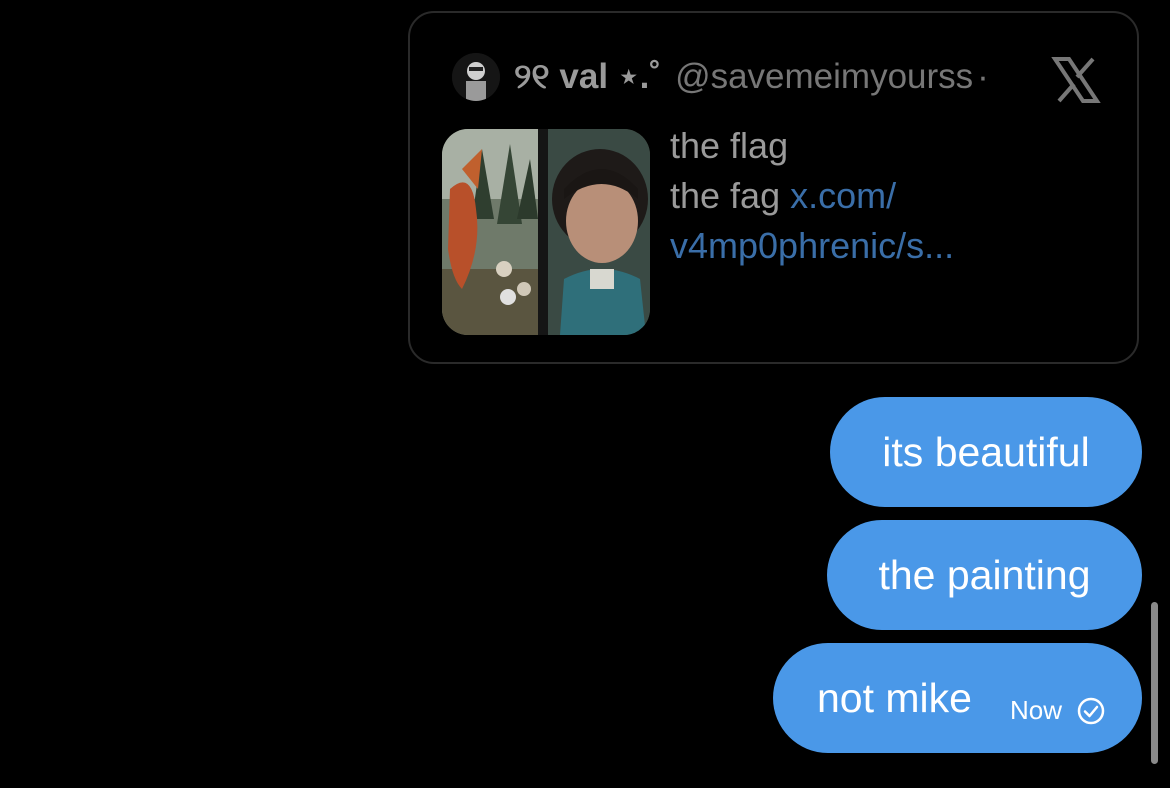 This screenshot has height=788, width=1170. Describe the element at coordinates (824, 76) in the screenshot. I see `author-handle: @savemeimyourss` at that location.